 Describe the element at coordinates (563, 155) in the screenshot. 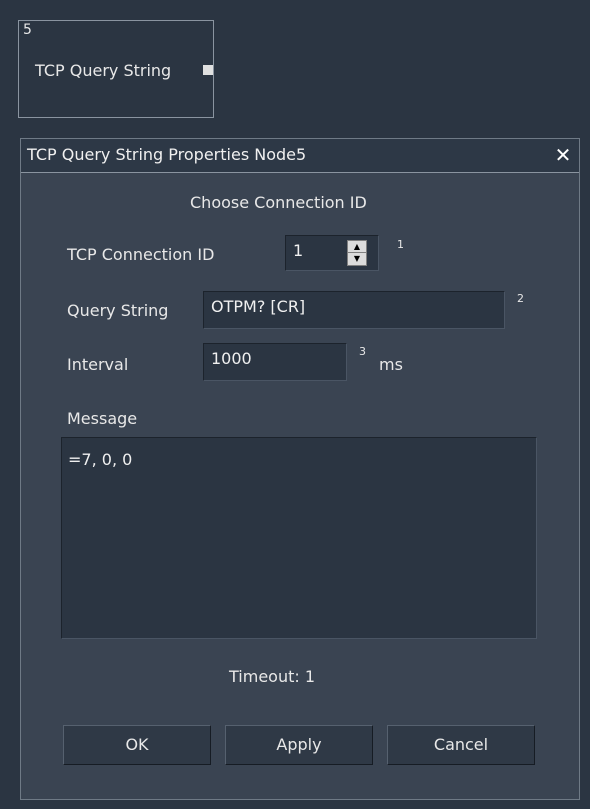

I see `close-icon: ✕` at that location.